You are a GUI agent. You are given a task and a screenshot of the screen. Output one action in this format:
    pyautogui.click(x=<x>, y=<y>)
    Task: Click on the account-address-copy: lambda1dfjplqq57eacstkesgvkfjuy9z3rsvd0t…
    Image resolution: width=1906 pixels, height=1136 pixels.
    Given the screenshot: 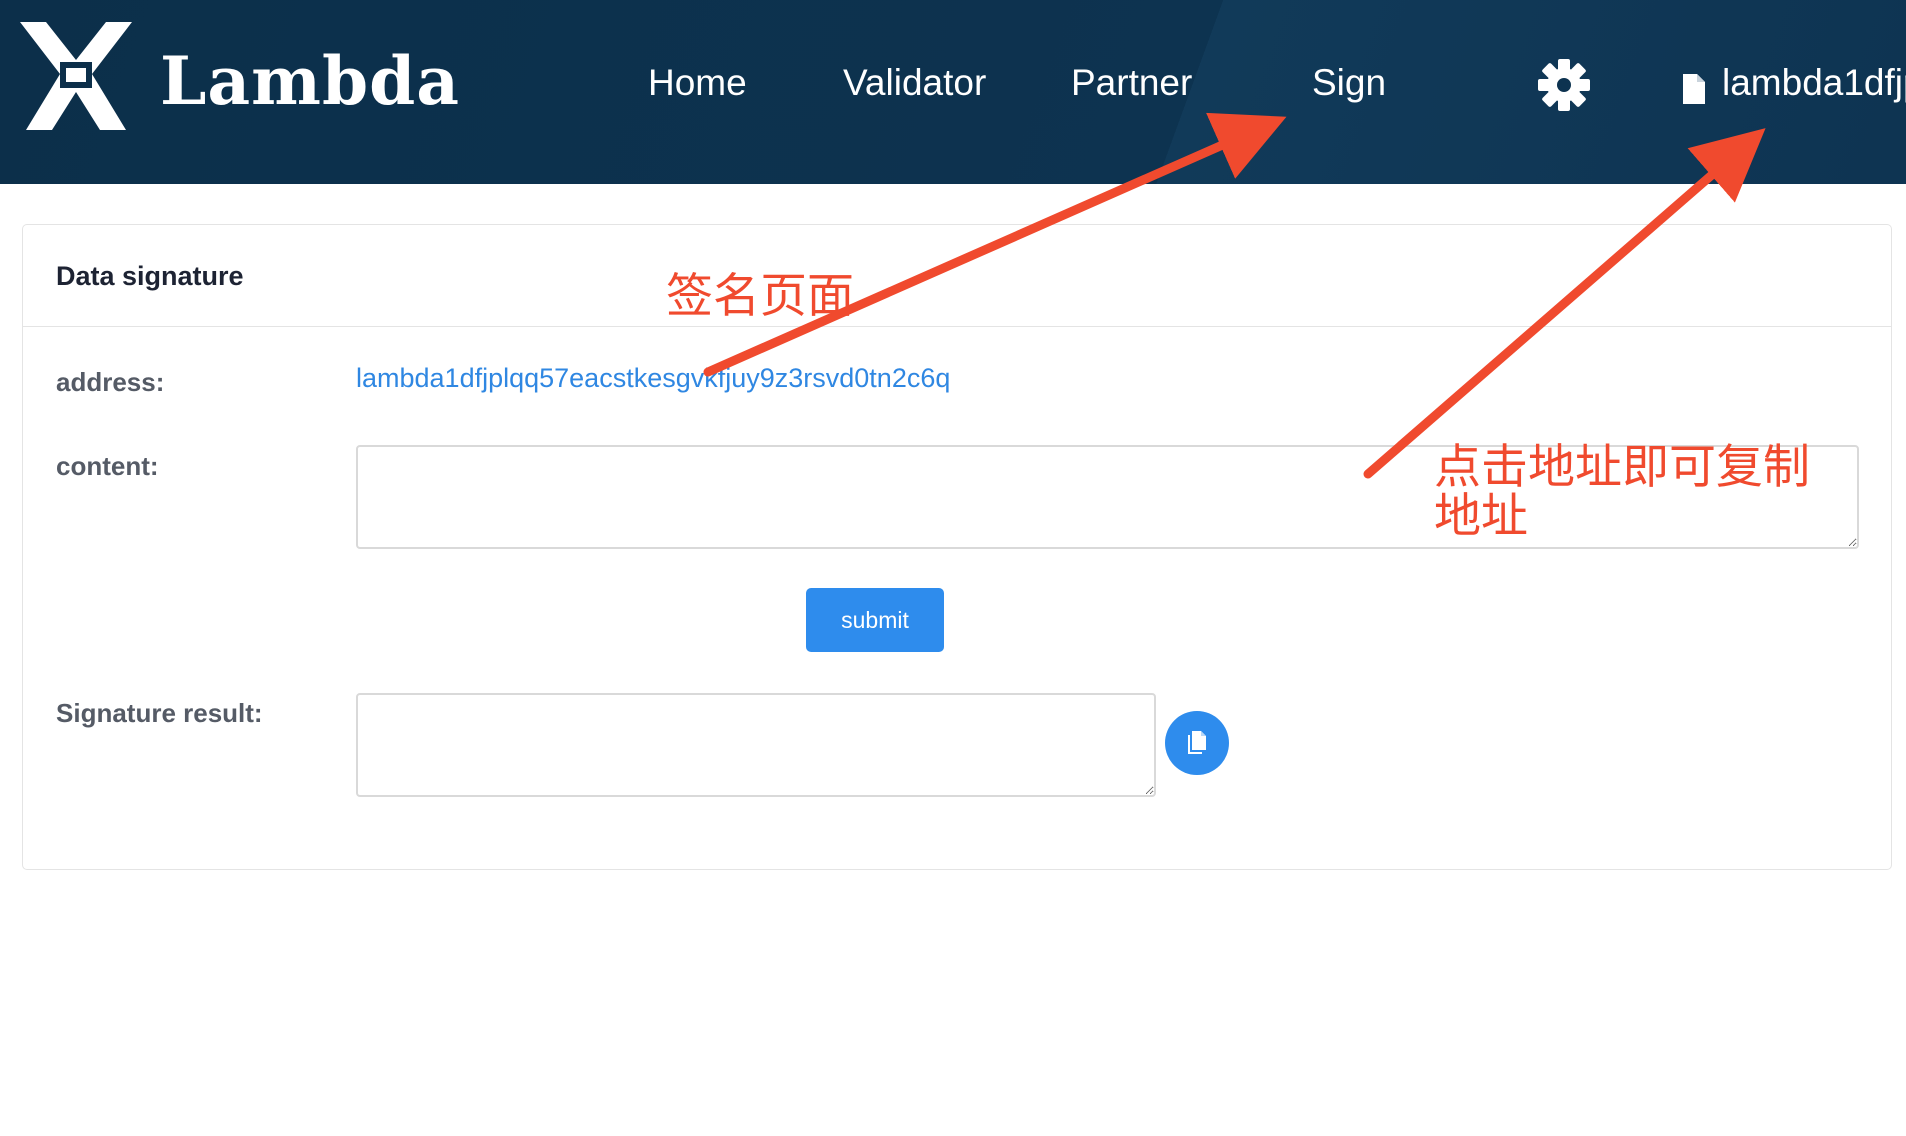 What is the action you would take?
    pyautogui.click(x=1791, y=87)
    